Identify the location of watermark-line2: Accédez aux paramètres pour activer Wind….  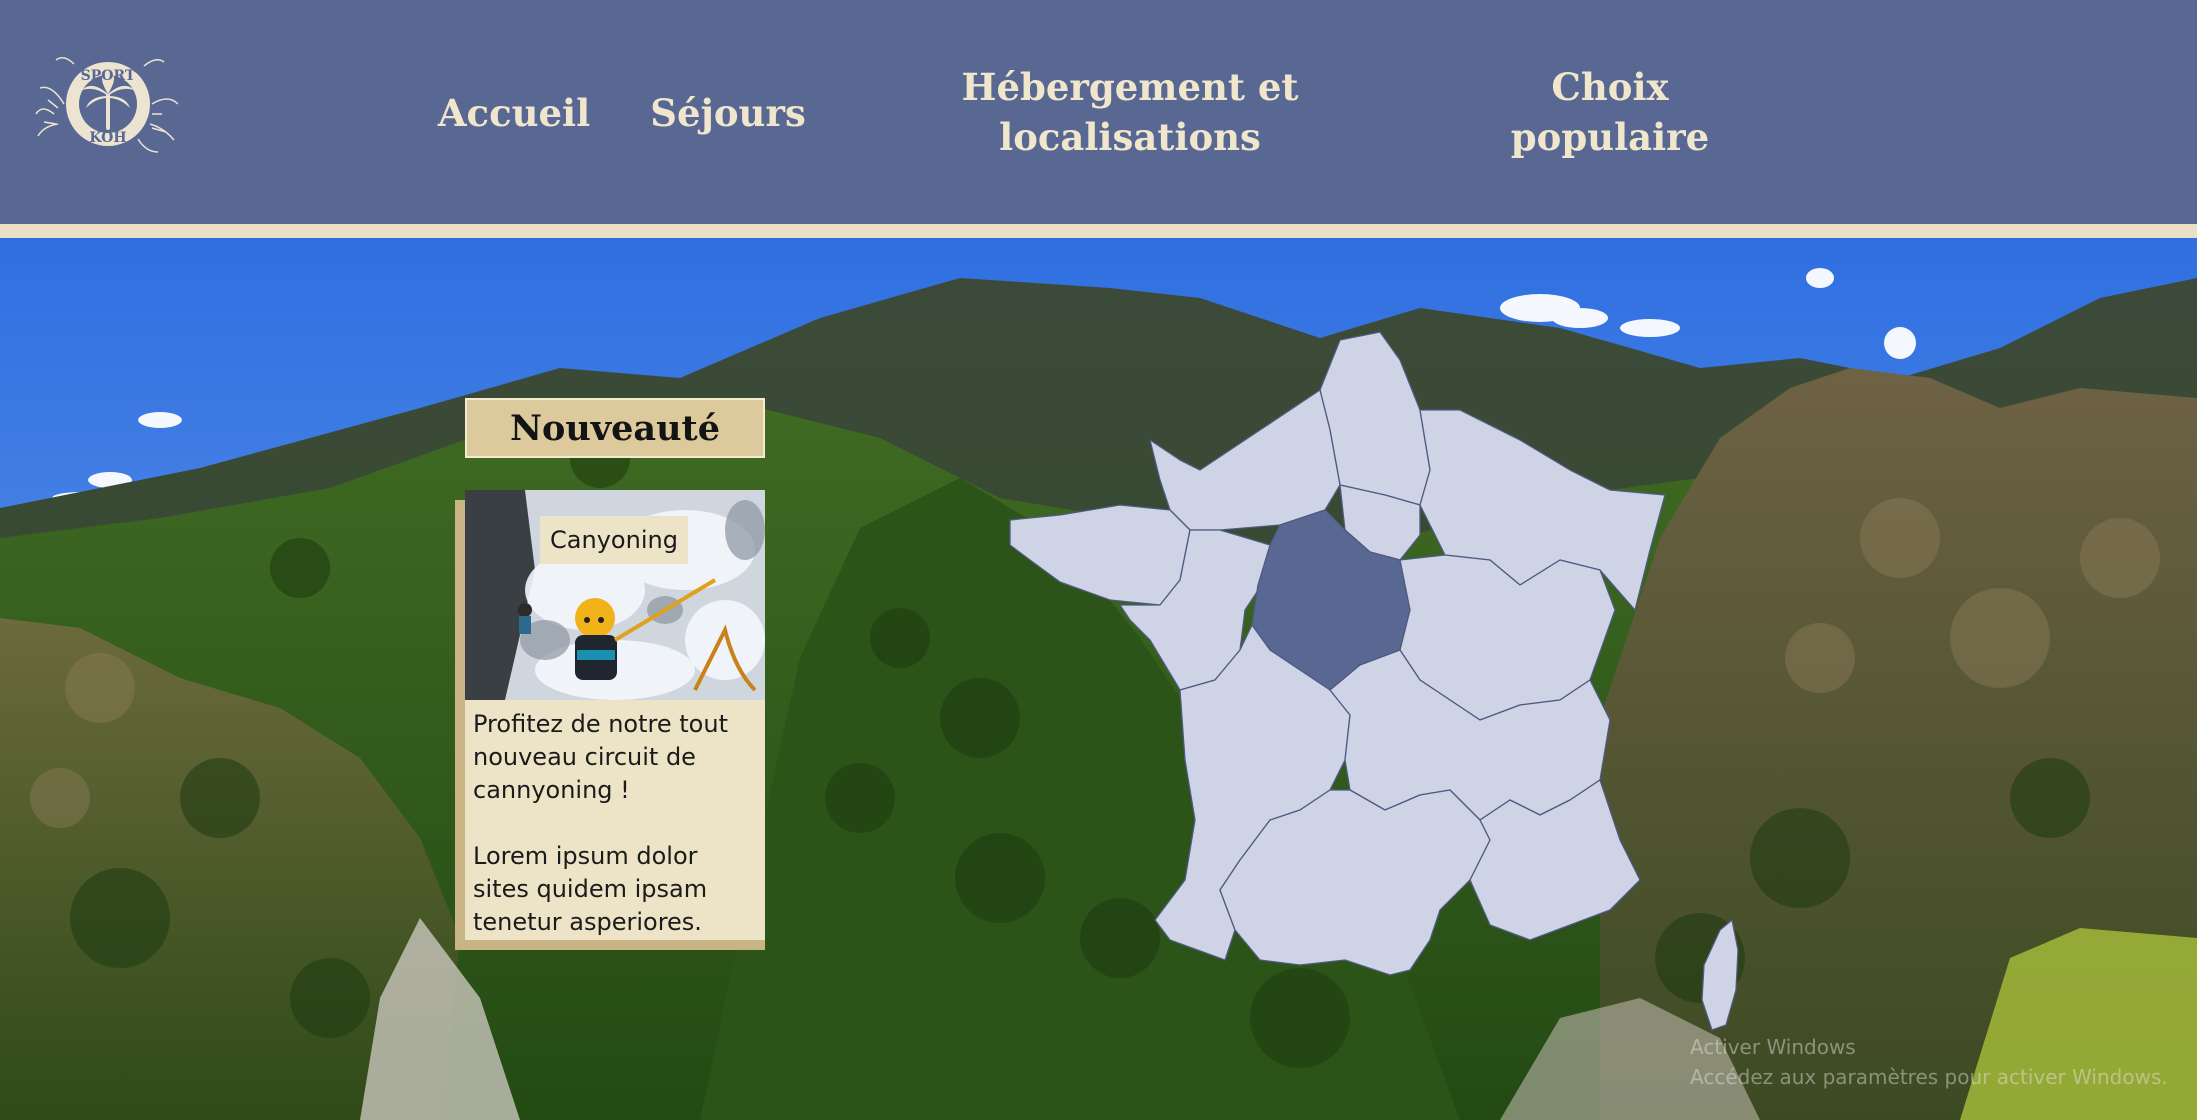
(1929, 1077).